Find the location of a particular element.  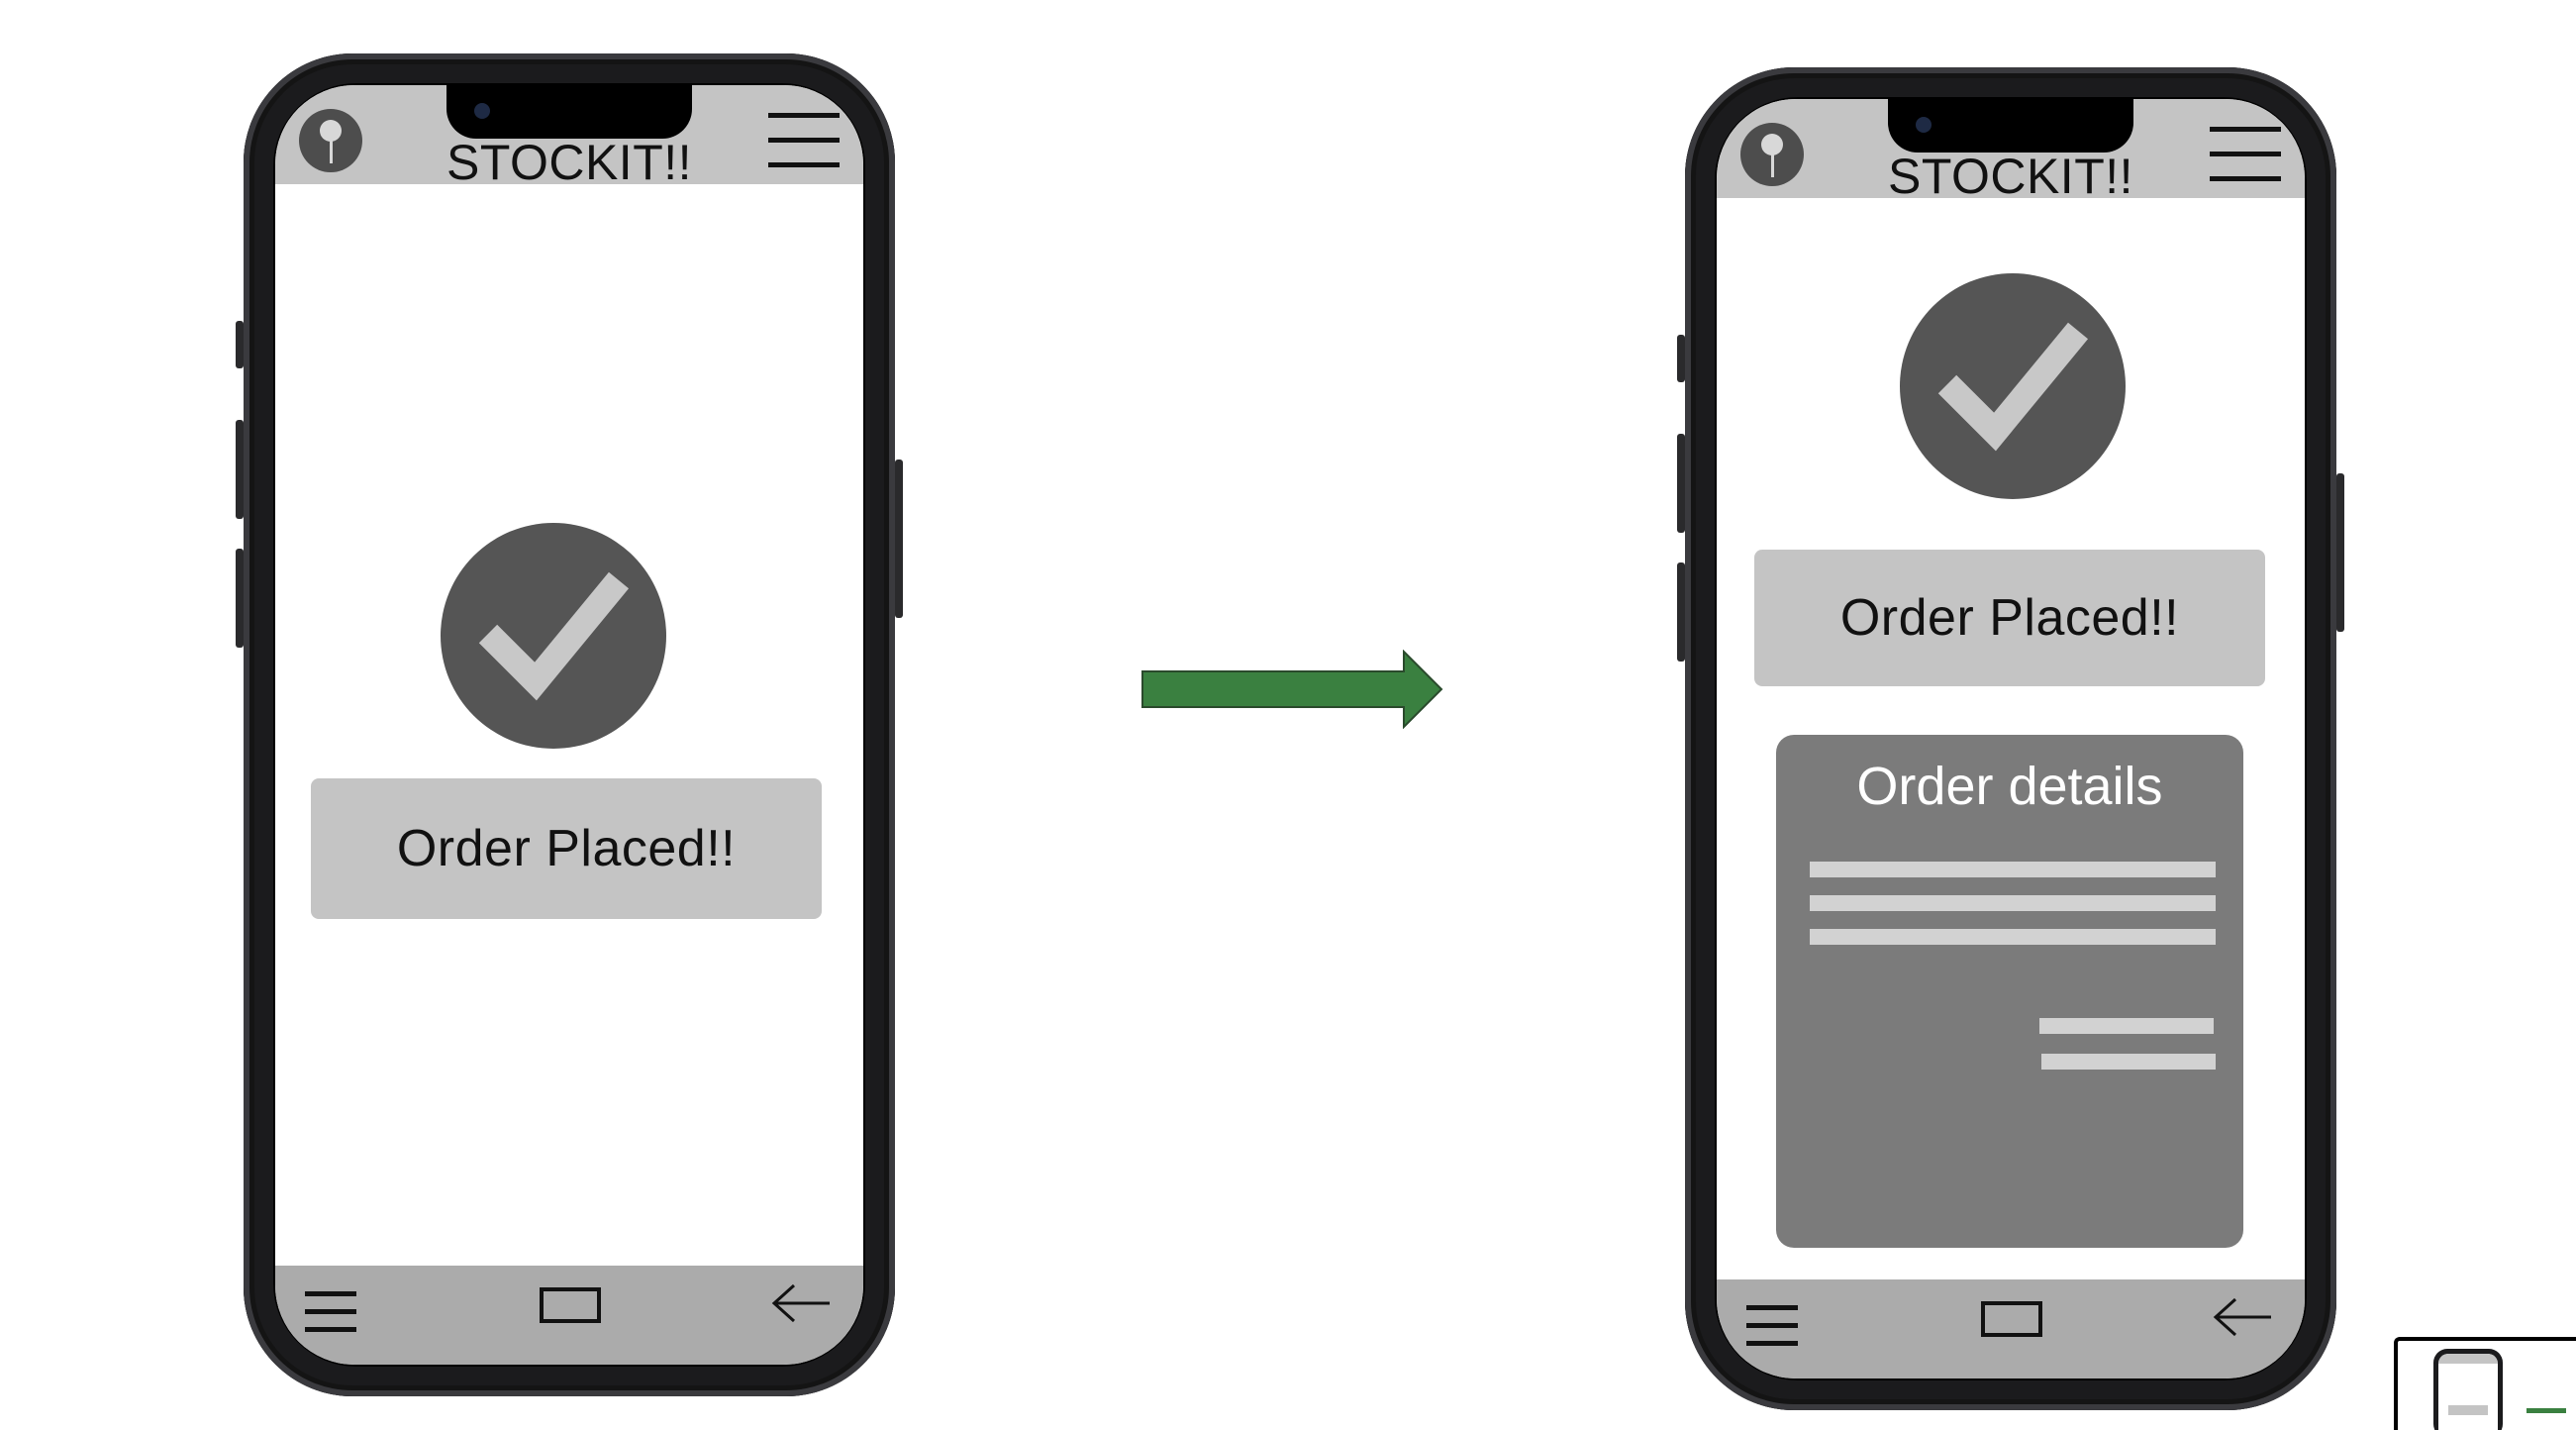

slide-thumbnail is located at coordinates (2485, 1383).